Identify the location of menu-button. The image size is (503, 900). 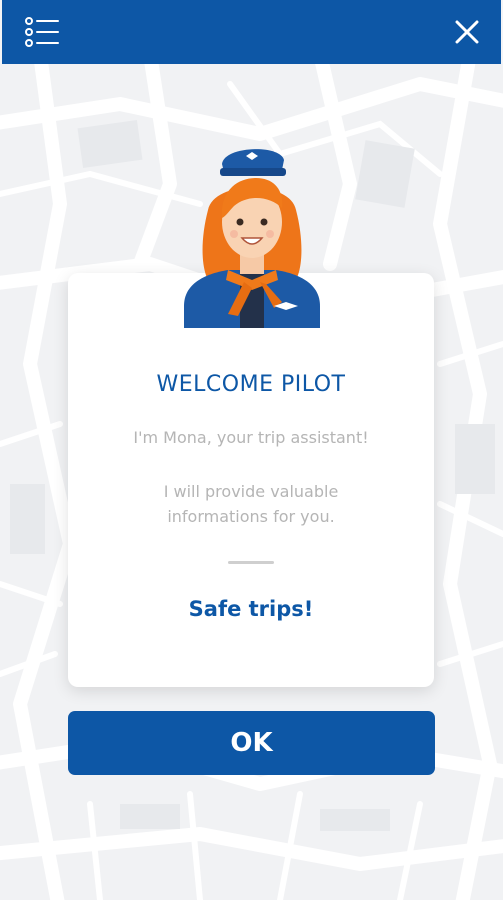
(42, 32).